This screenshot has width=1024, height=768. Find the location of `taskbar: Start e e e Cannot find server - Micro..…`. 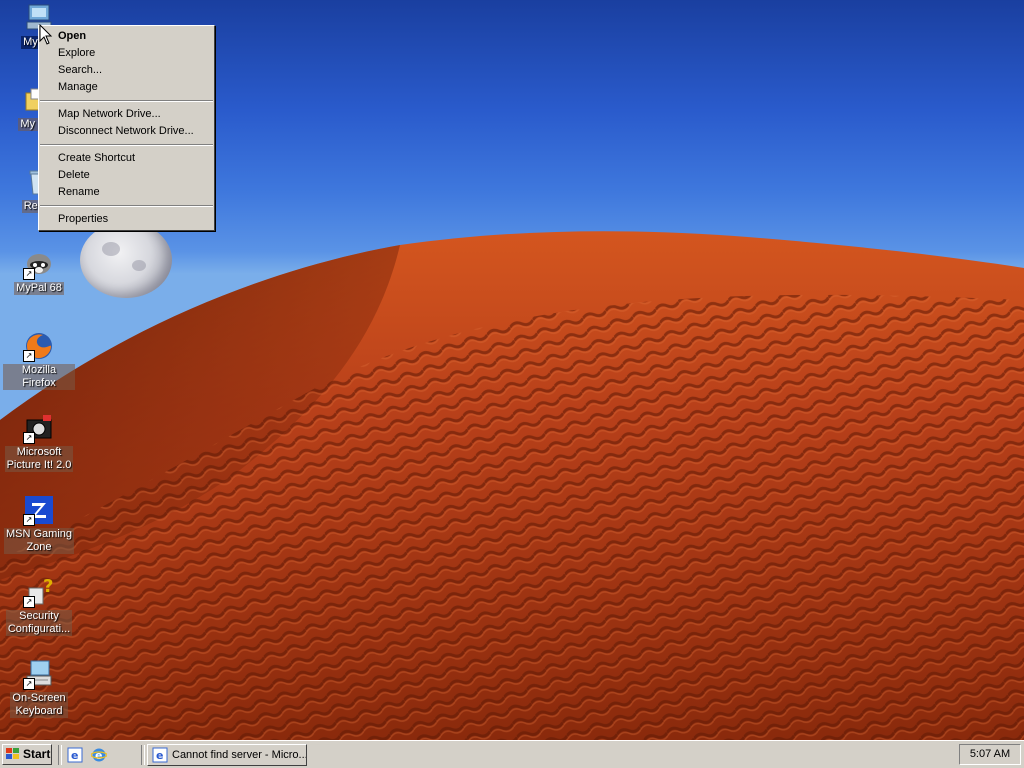

taskbar: Start e e e Cannot find server - Micro..… is located at coordinates (512, 754).